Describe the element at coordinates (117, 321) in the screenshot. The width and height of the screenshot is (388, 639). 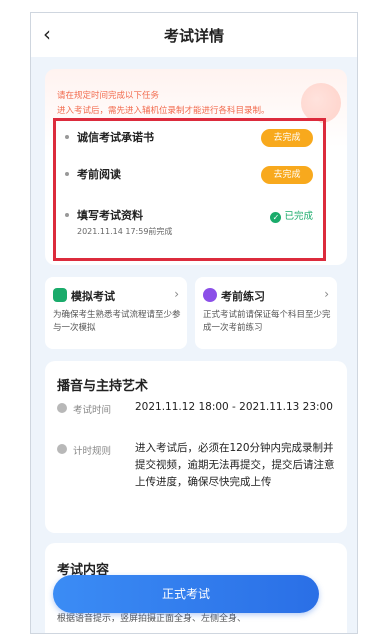
I see `card-desc: 为确保考生熟悉考试流程请至少参与一次模拟` at that location.